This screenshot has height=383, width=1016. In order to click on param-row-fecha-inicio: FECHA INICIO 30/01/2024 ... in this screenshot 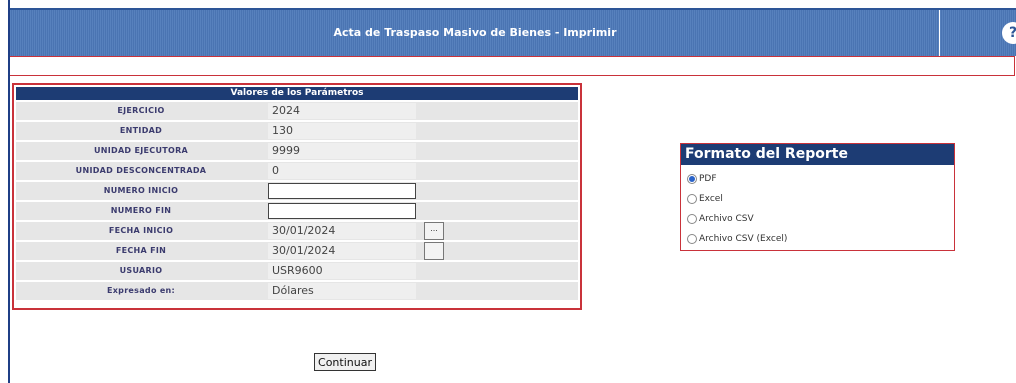, I will do `click(297, 230)`.